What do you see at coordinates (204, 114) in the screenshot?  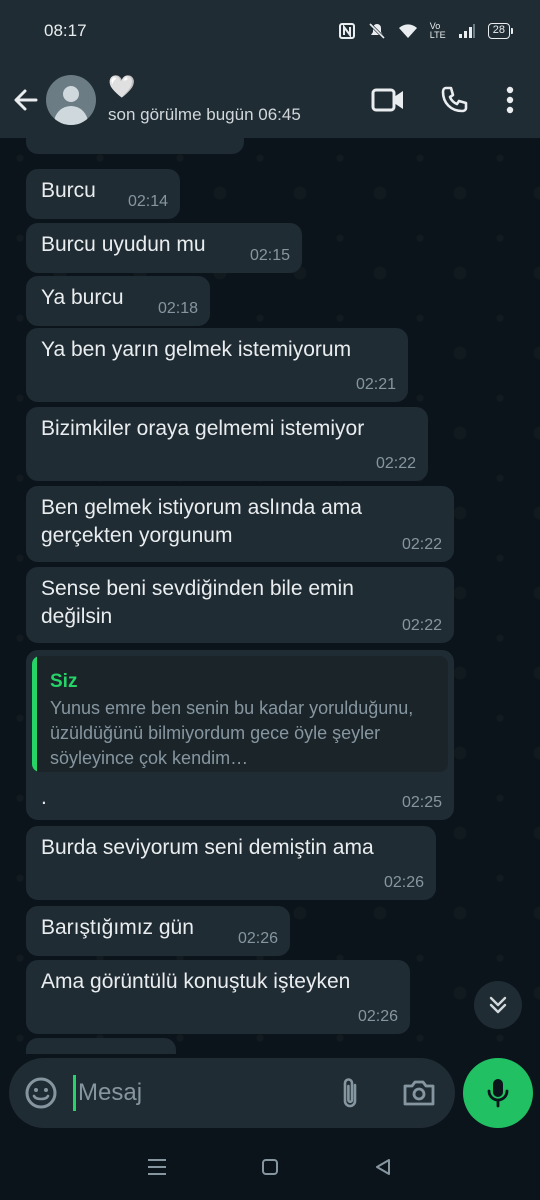 I see `contact-last-seen: son görülme bugün 06:45` at bounding box center [204, 114].